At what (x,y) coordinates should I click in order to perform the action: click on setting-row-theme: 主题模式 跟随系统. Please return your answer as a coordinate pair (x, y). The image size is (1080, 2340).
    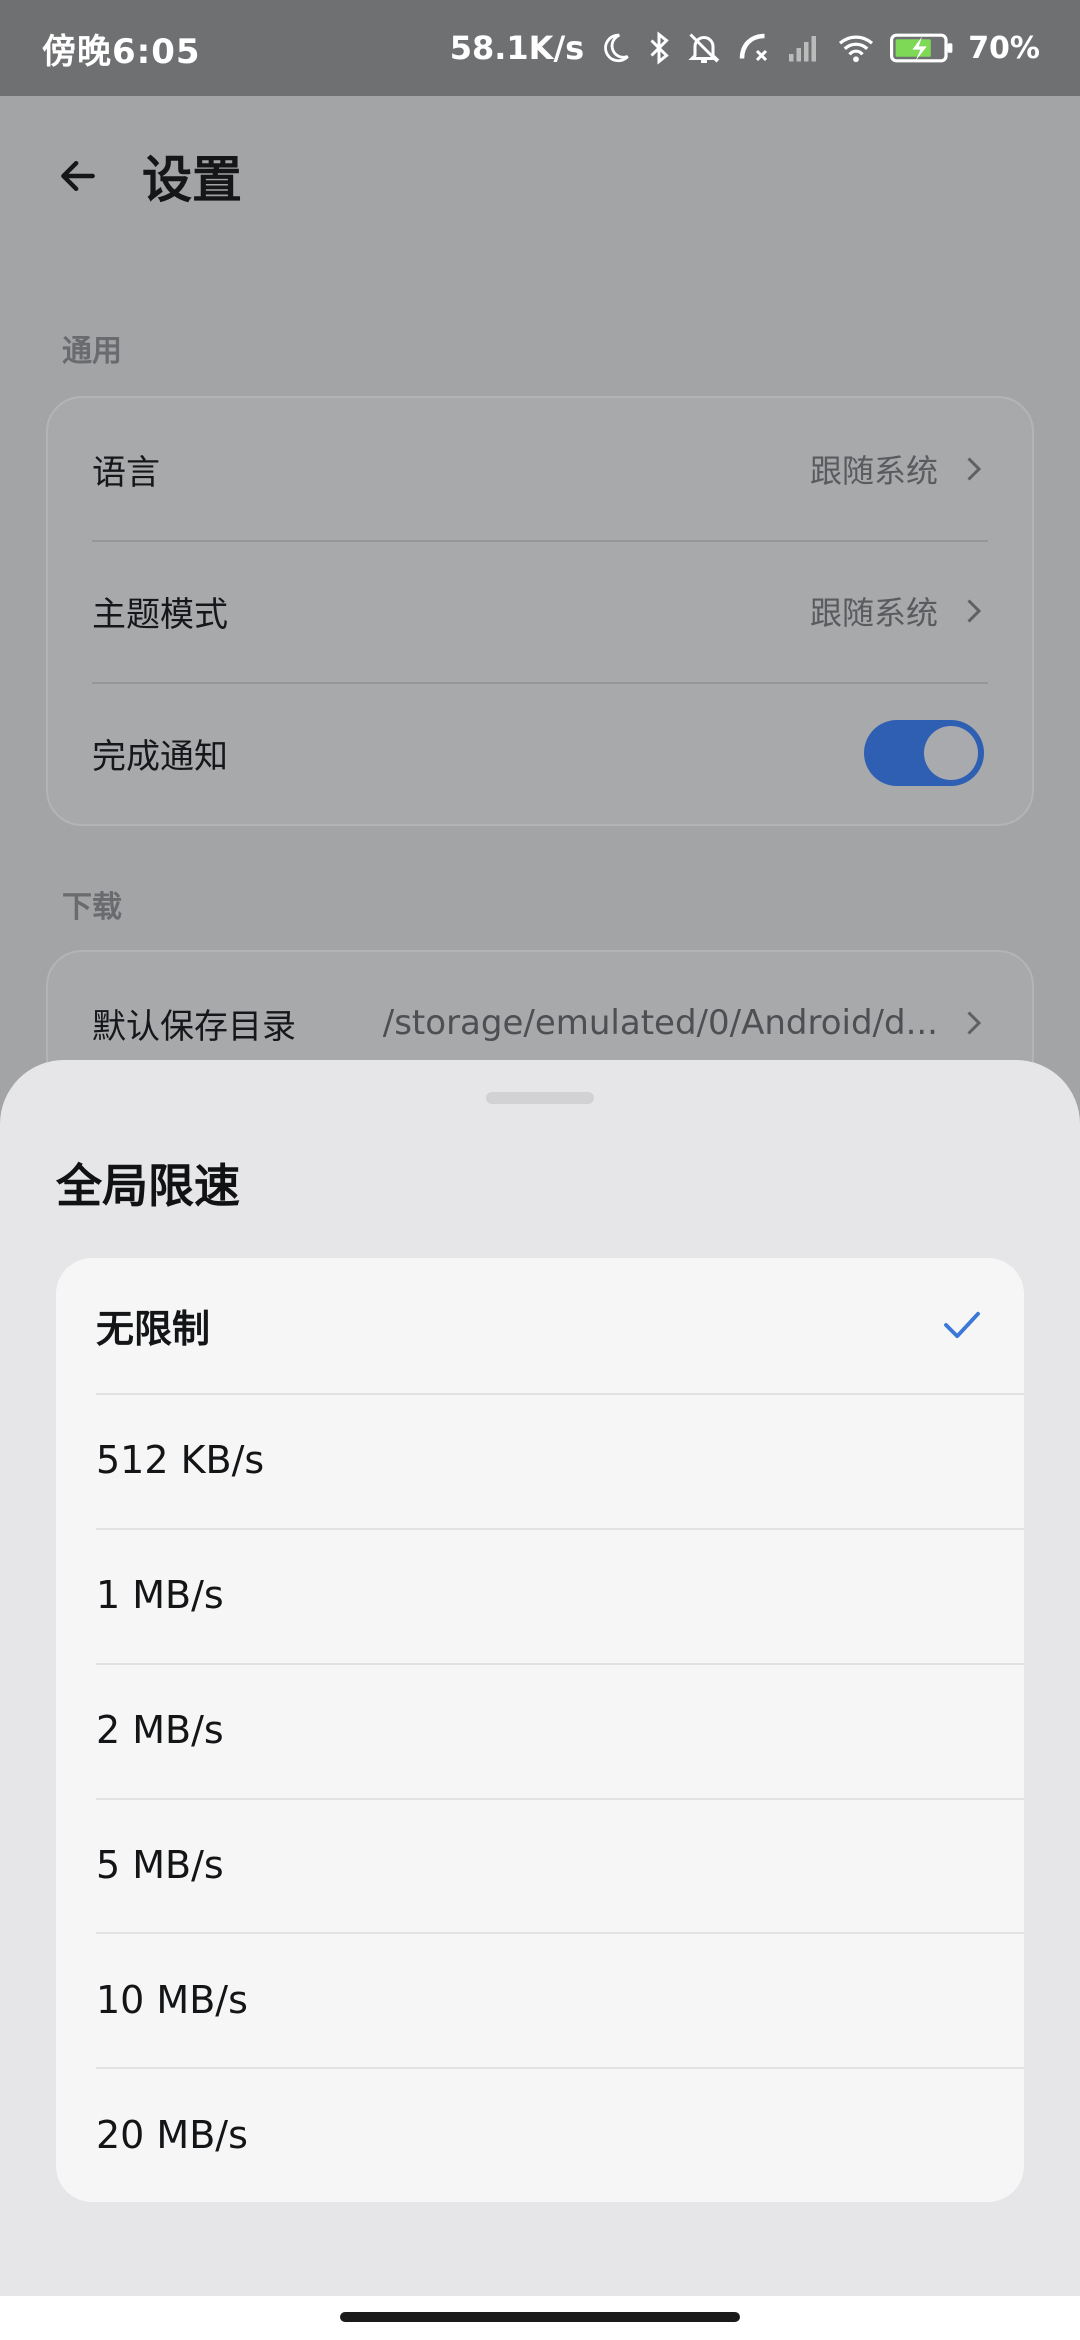
    Looking at the image, I should click on (540, 611).